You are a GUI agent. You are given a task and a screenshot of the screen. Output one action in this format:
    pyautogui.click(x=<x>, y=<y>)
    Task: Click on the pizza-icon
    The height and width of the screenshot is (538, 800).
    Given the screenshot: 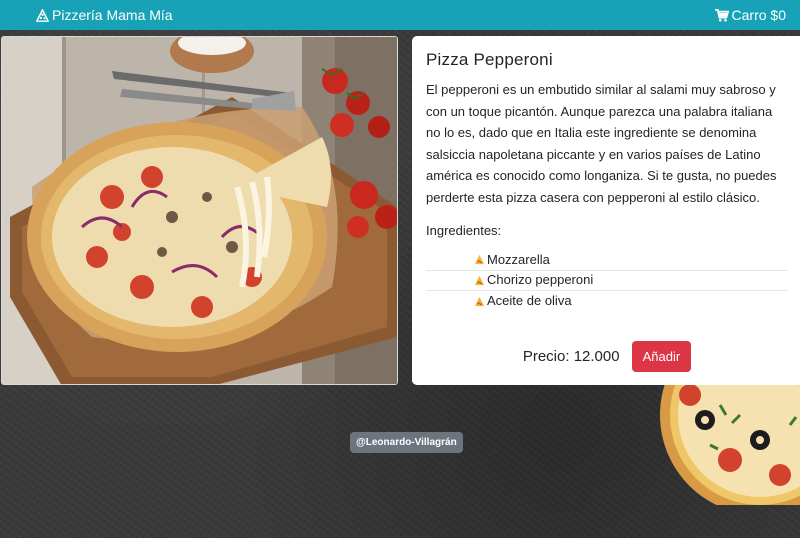 What is the action you would take?
    pyautogui.click(x=42, y=15)
    